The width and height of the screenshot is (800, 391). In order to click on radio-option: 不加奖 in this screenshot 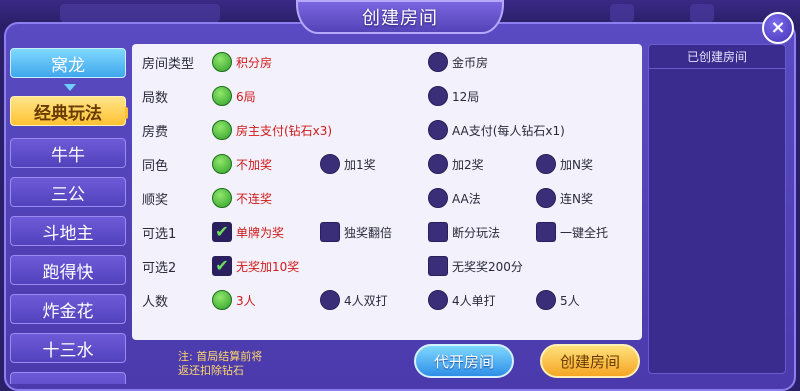, I will do `click(242, 164)`.